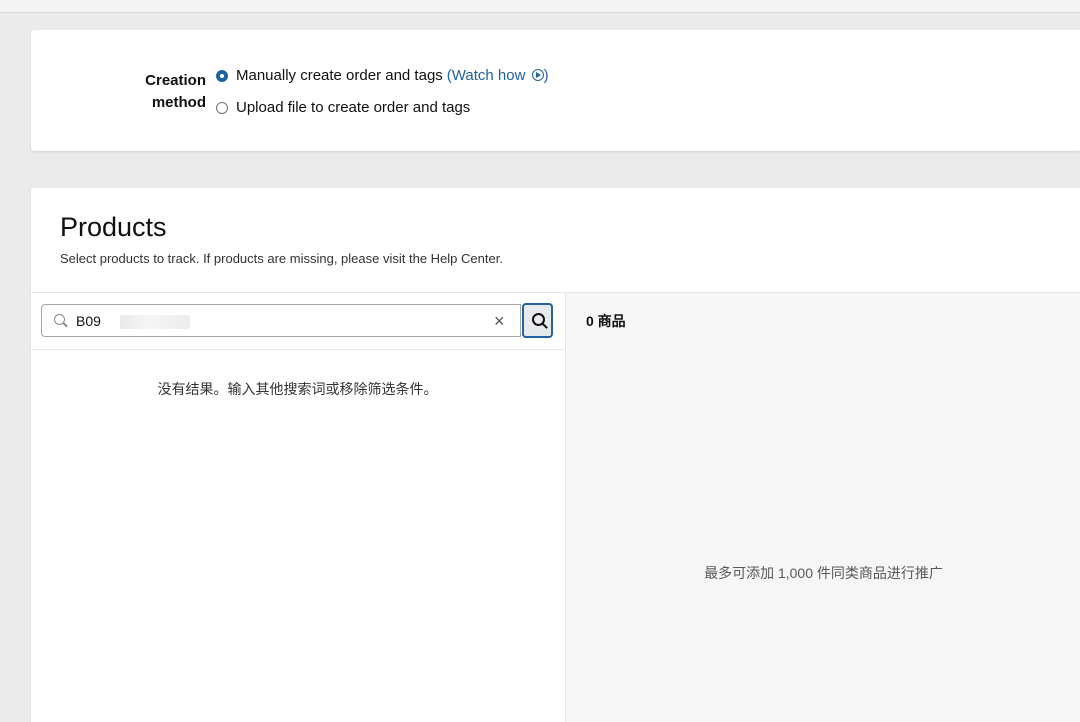 The height and width of the screenshot is (722, 1080). What do you see at coordinates (175, 80) in the screenshot?
I see `creation-label-line1: Creation` at bounding box center [175, 80].